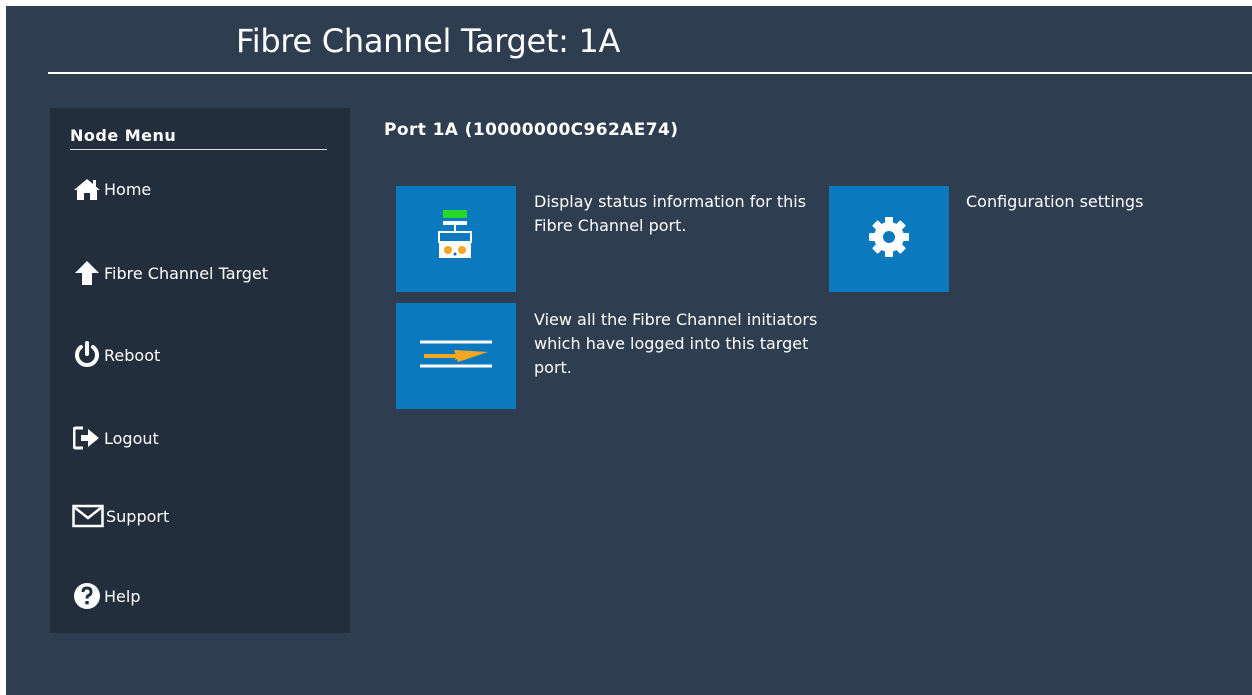 Image resolution: width=1252 pixels, height=695 pixels. Describe the element at coordinates (87, 189) in the screenshot. I see `home-icon` at that location.